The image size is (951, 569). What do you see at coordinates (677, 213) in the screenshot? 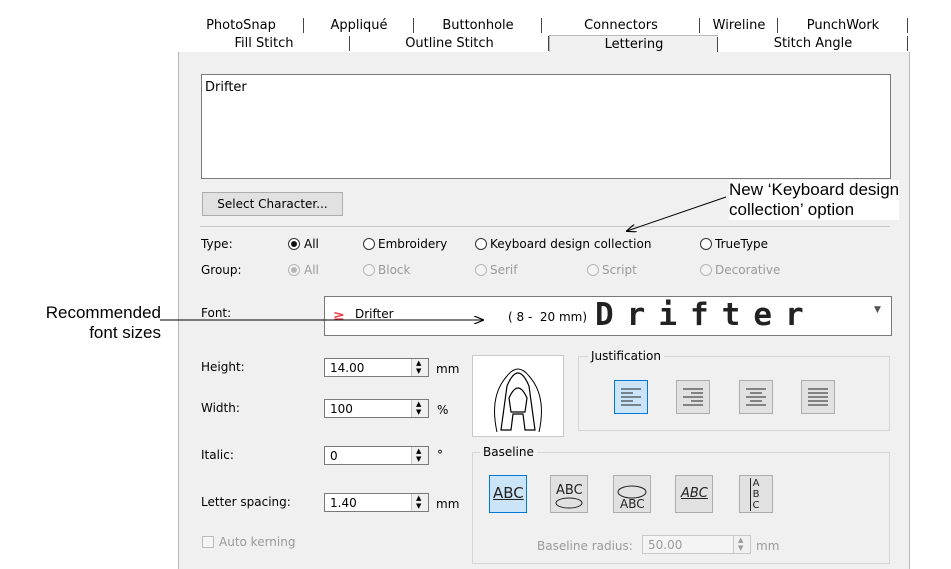
I see `keyboard-annotation-arrow` at bounding box center [677, 213].